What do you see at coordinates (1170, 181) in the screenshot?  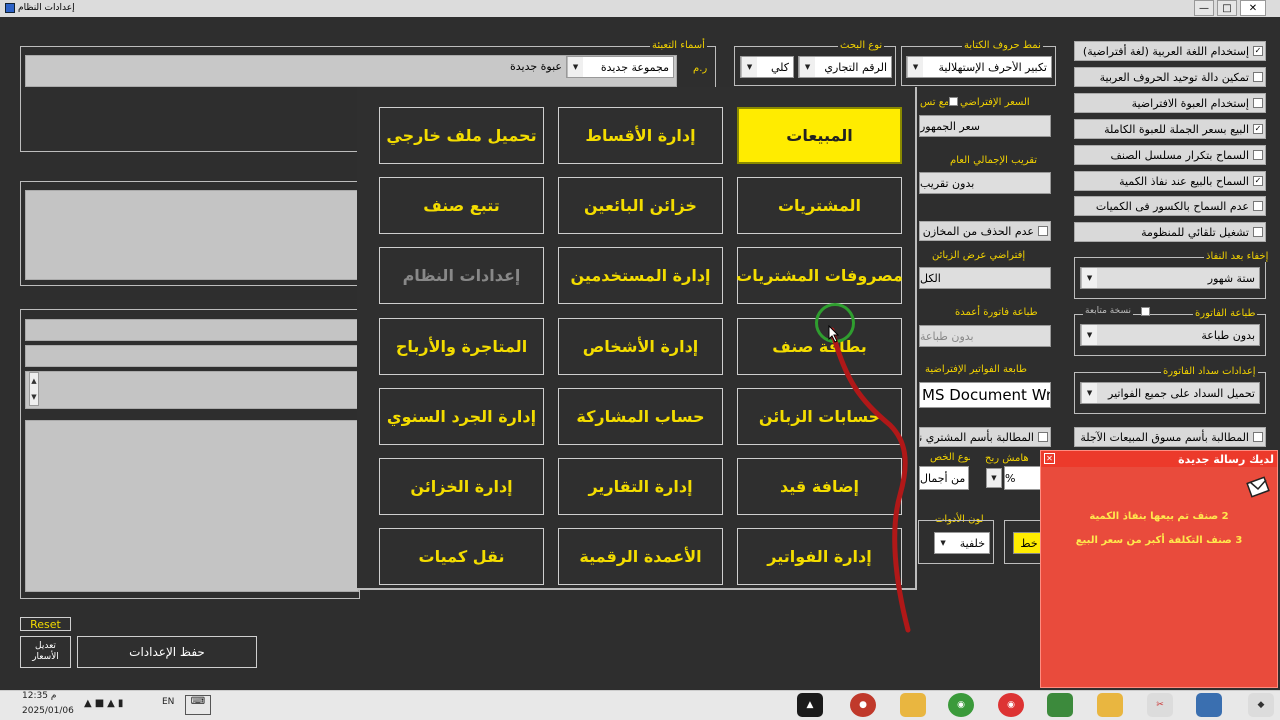 I see `option-checkbox-6: السماح بالبيع عند نفاذ الكمية ✓` at bounding box center [1170, 181].